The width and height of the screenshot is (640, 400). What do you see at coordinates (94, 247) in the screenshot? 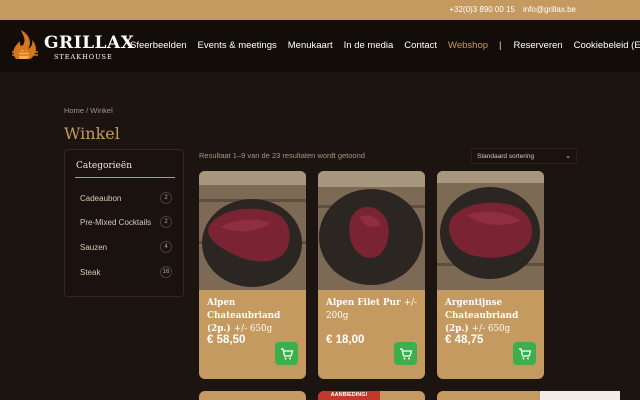
I see `category-label: Sauzen` at bounding box center [94, 247].